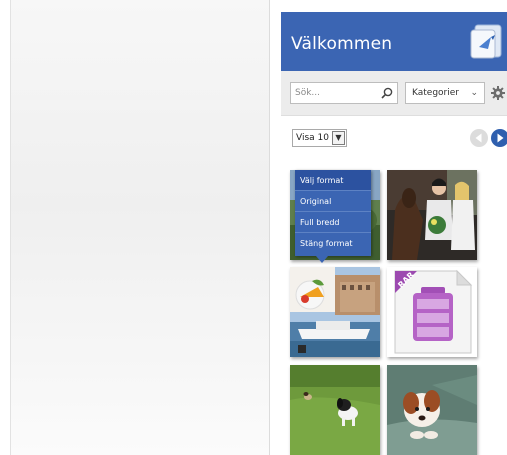 This screenshot has width=507, height=455. I want to click on category-select: Kategorier ⌄, so click(445, 93).